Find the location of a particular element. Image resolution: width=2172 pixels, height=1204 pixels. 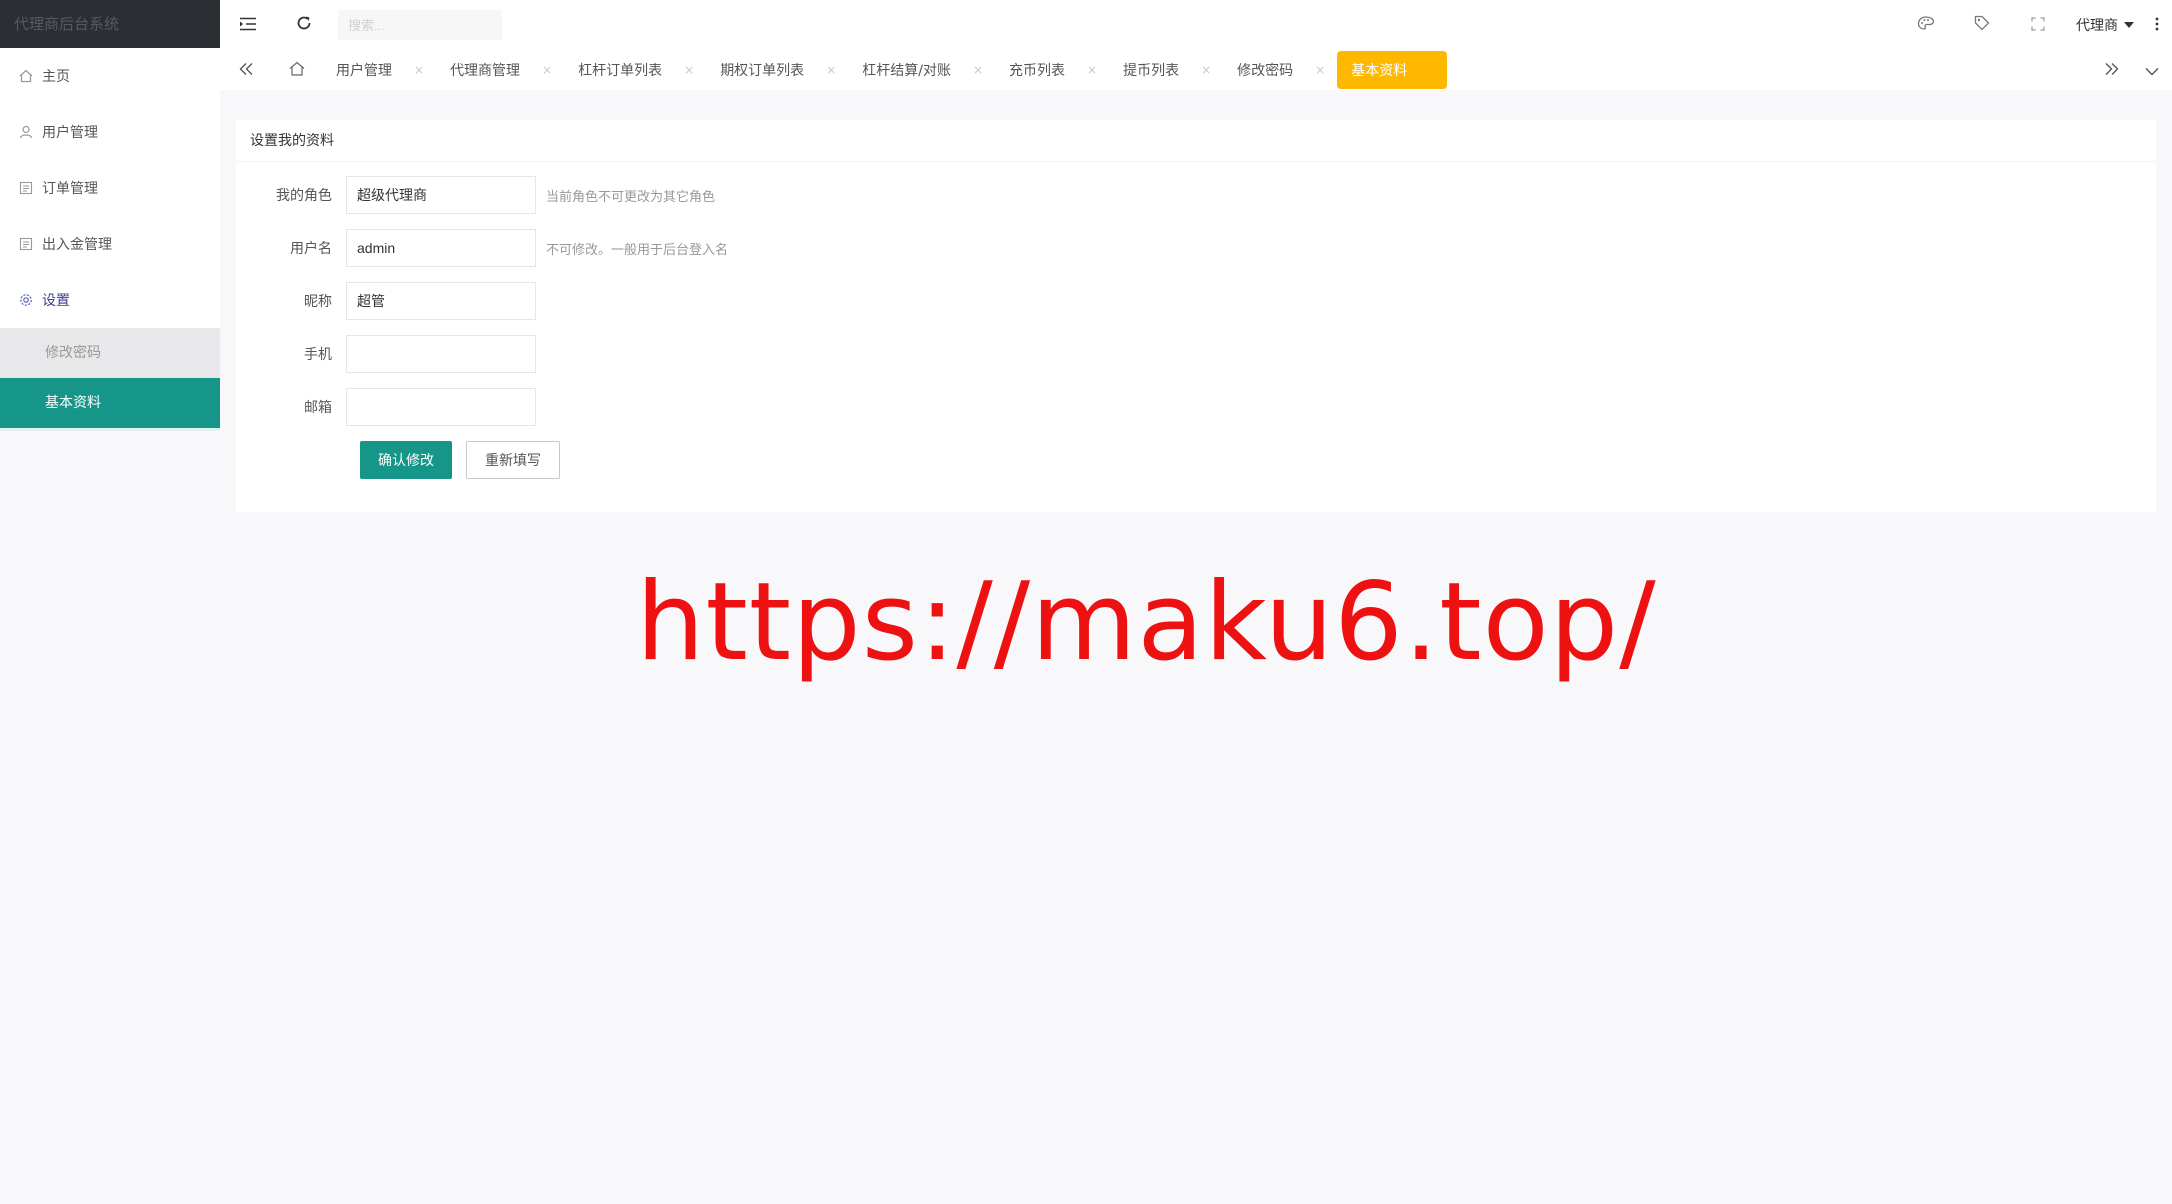

tag-icon is located at coordinates (1982, 25).